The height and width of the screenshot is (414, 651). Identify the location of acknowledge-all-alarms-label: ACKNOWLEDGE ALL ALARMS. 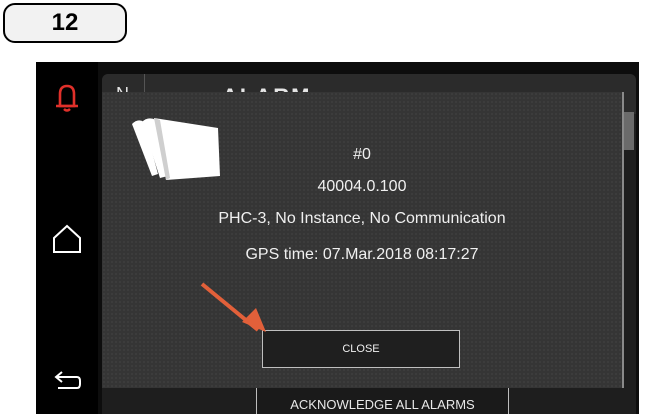
(382, 404).